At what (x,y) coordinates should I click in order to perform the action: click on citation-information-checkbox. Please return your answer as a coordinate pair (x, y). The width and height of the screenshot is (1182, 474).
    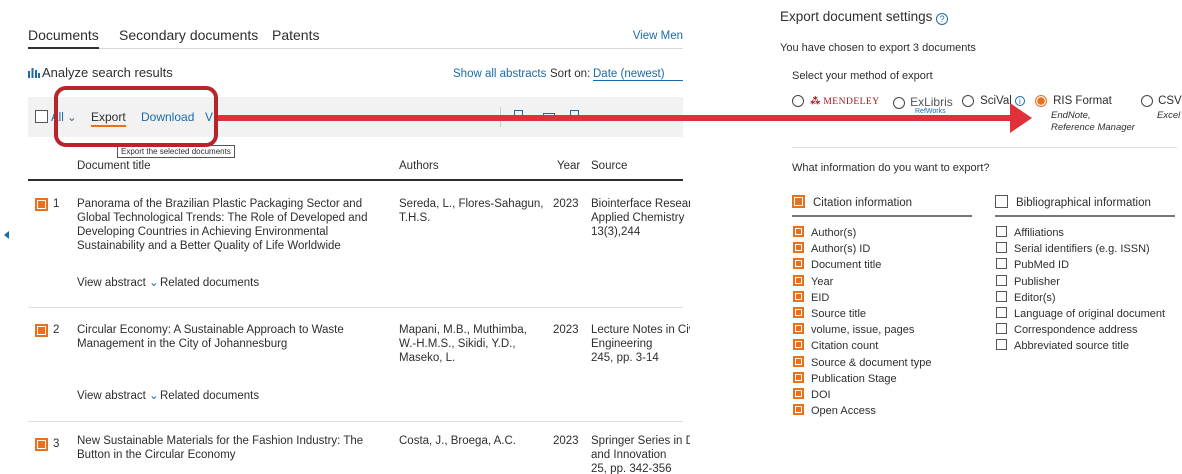
    Looking at the image, I should click on (798, 201).